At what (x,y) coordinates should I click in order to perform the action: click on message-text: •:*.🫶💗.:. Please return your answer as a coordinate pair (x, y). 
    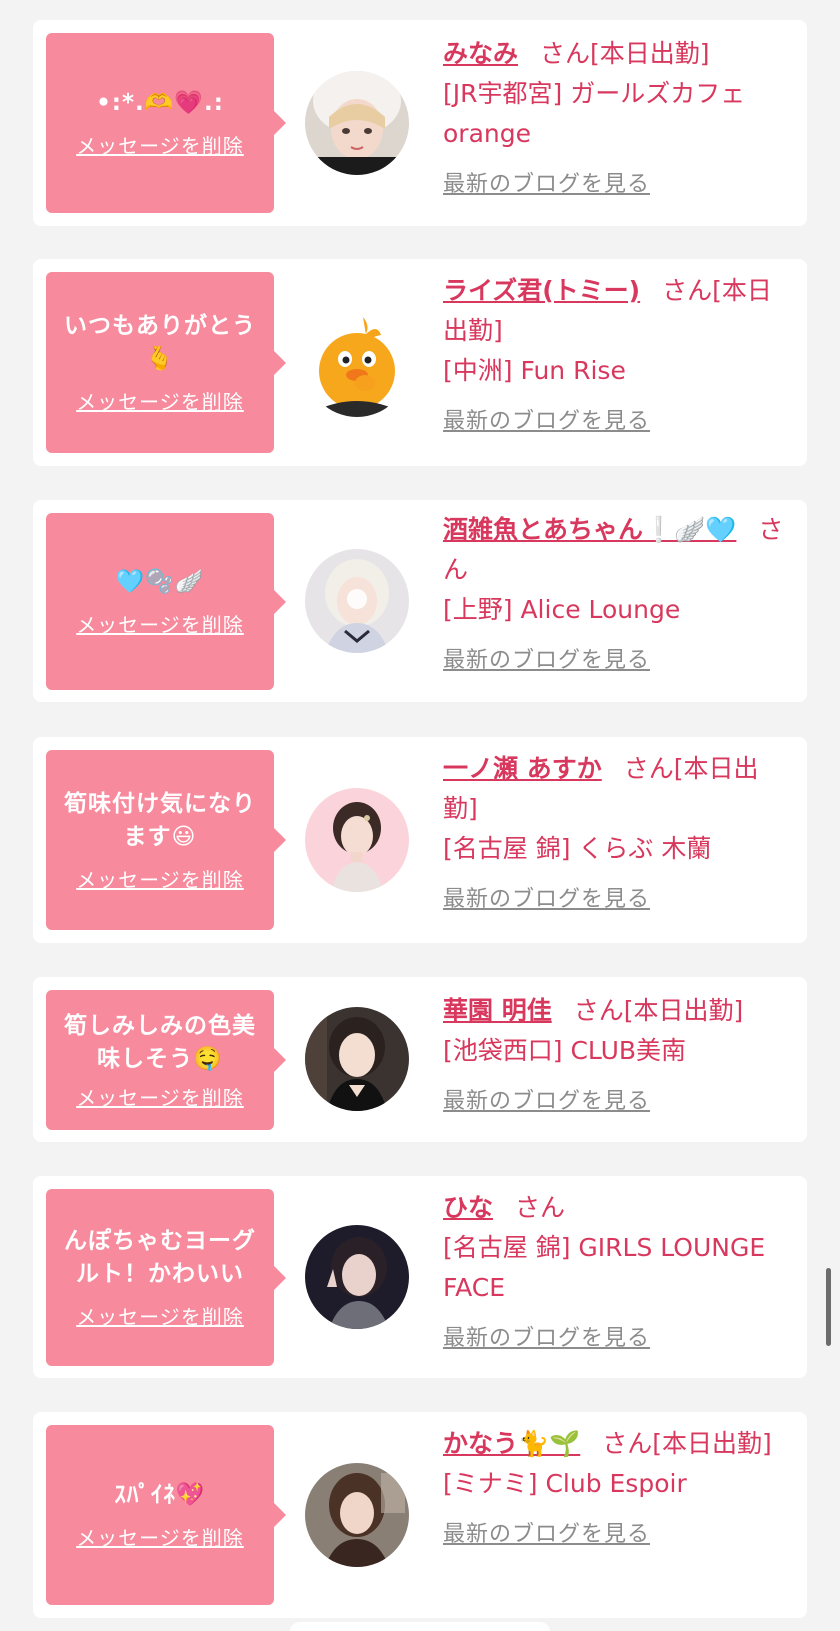
    Looking at the image, I should click on (160, 103).